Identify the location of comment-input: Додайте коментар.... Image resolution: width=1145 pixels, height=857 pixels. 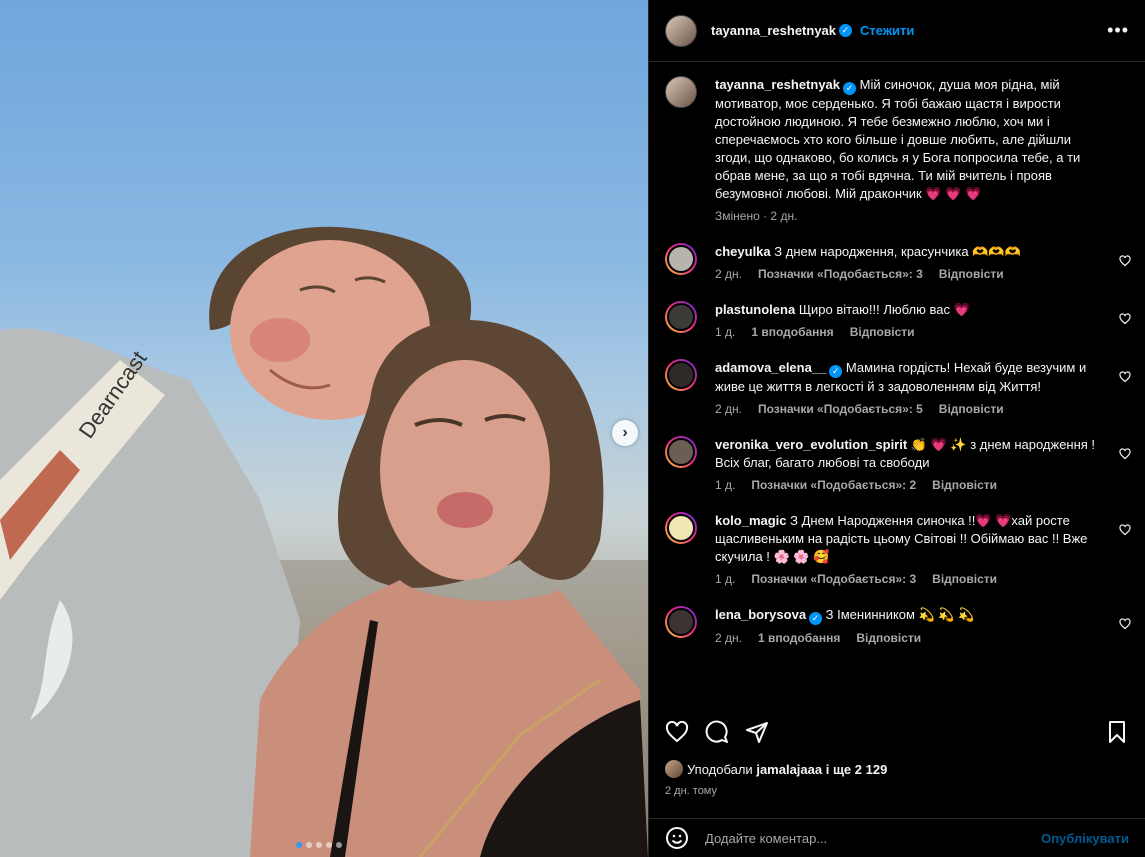
(766, 838).